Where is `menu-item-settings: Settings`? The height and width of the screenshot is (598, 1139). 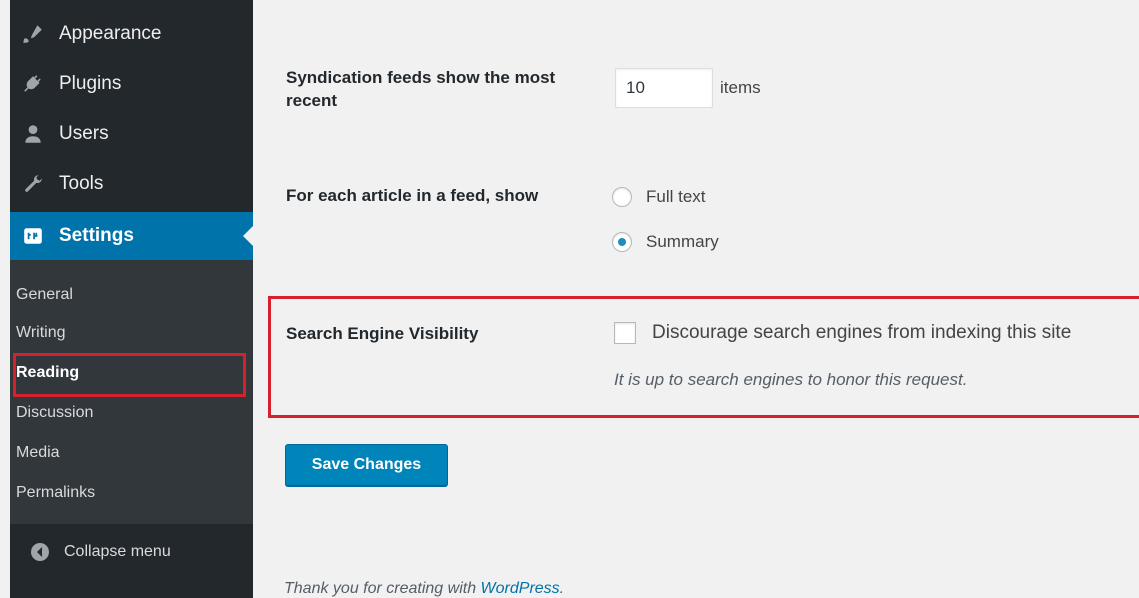 menu-item-settings: Settings is located at coordinates (131, 236).